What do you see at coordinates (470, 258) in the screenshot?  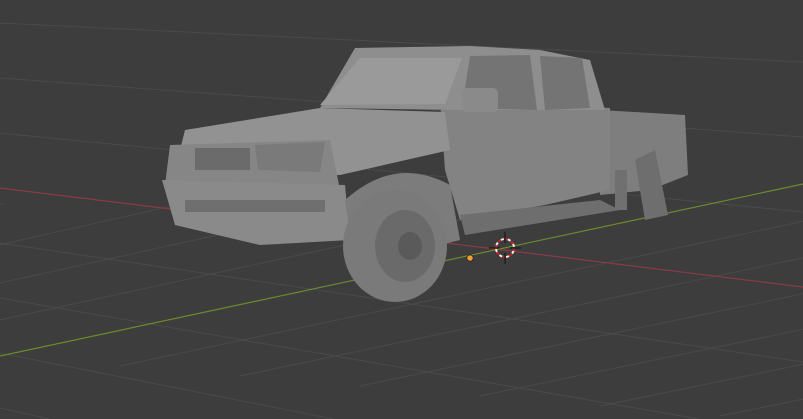 I see `object-origin-icon` at bounding box center [470, 258].